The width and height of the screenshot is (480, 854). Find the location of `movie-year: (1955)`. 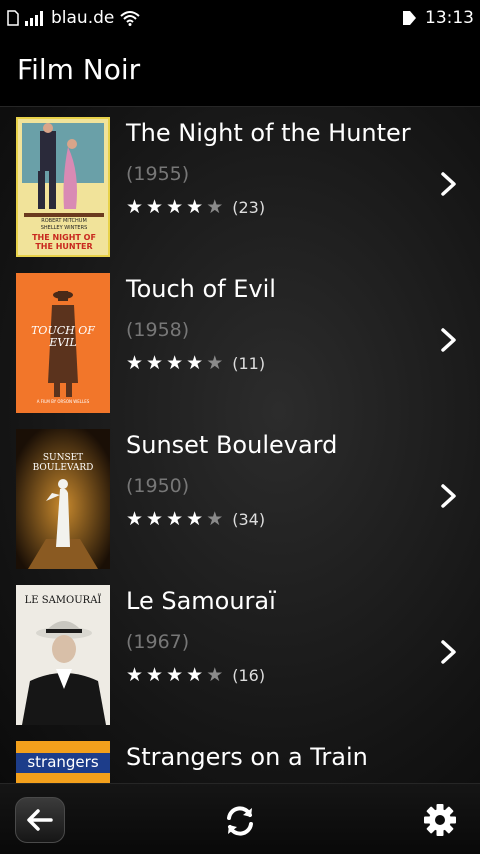

movie-year: (1955) is located at coordinates (158, 174).